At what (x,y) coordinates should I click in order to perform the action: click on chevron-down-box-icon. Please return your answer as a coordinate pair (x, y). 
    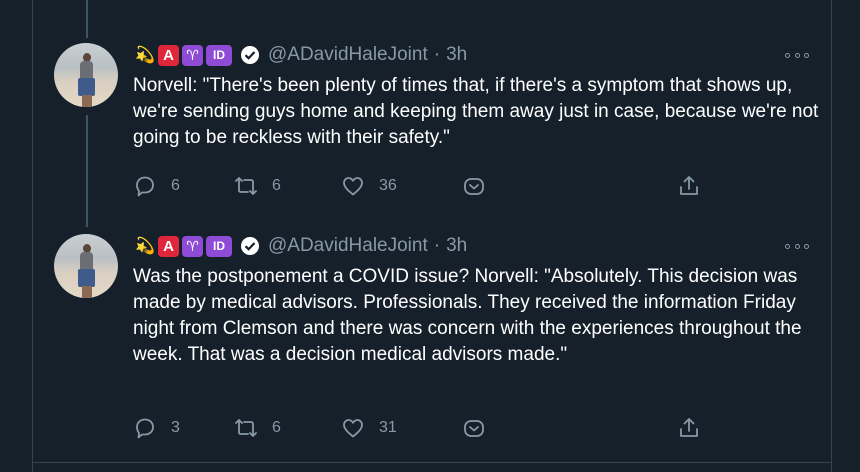
    Looking at the image, I should click on (474, 428).